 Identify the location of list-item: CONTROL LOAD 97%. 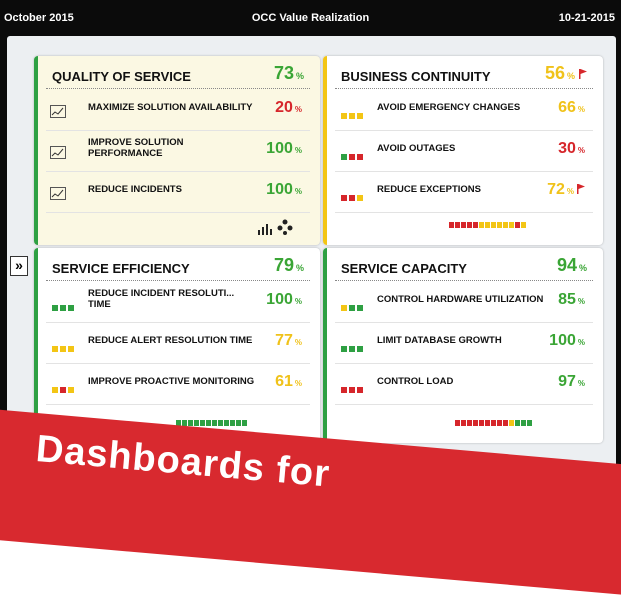
(464, 384).